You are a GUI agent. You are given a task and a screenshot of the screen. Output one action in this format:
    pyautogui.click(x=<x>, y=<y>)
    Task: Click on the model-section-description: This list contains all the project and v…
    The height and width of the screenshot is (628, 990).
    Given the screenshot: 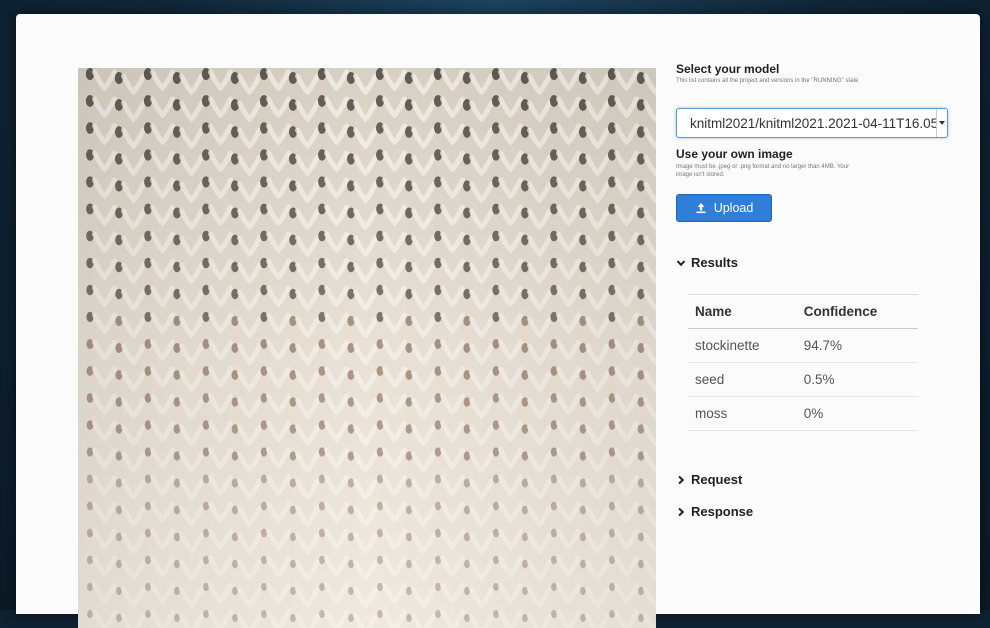 What is the action you would take?
    pyautogui.click(x=767, y=81)
    